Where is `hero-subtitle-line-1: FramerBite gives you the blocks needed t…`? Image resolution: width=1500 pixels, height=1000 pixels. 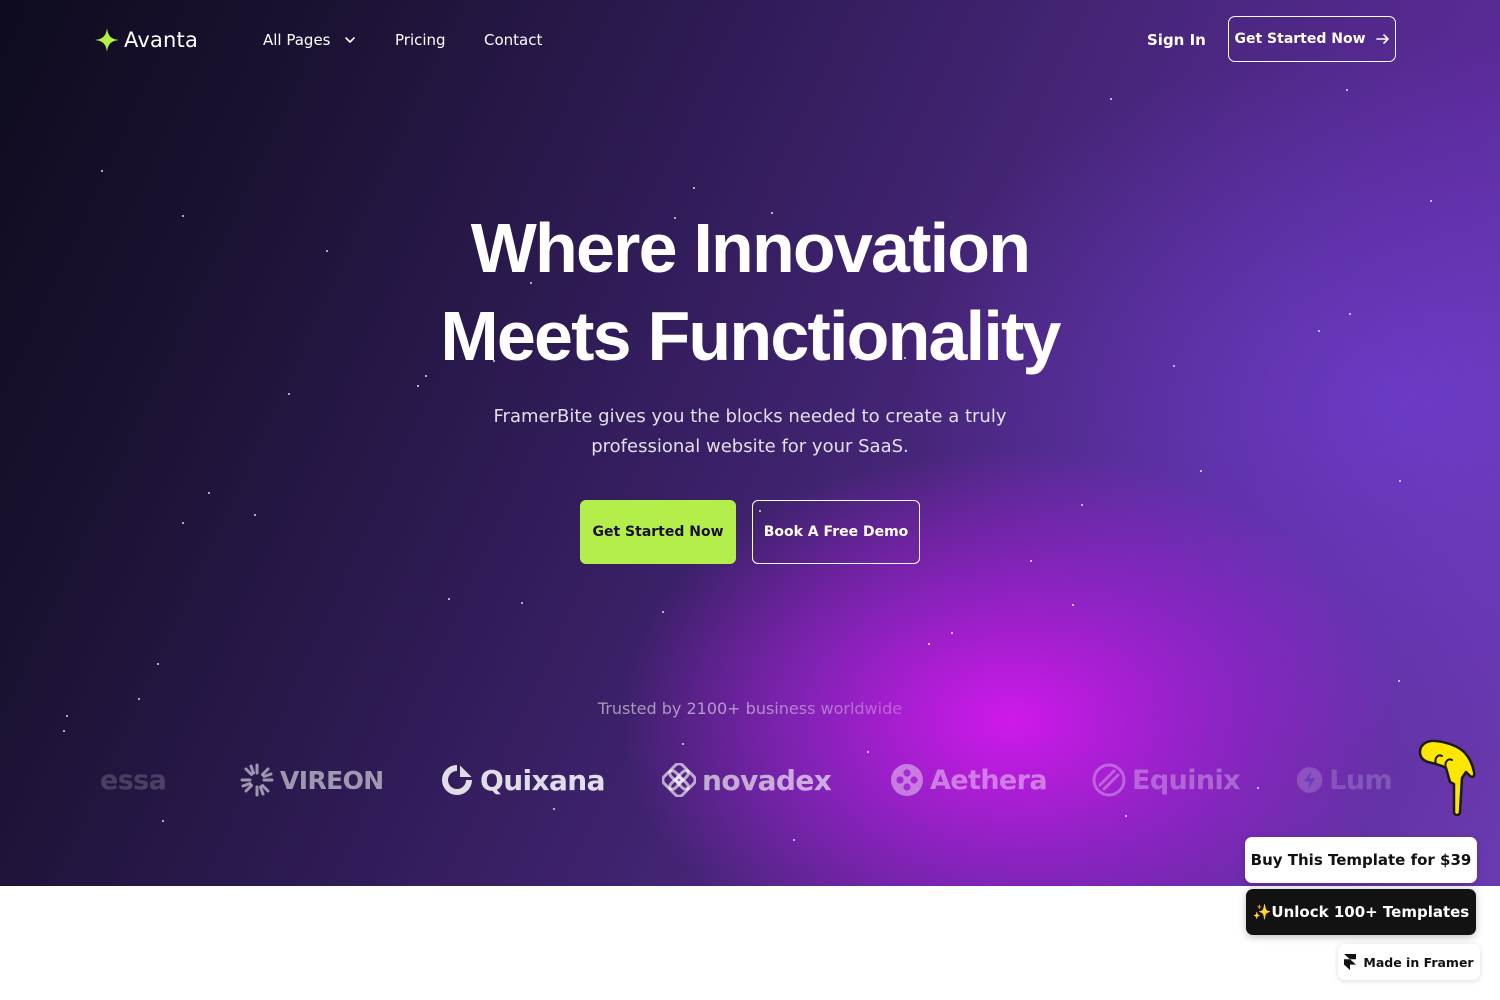 hero-subtitle-line-1: FramerBite gives you the blocks needed t… is located at coordinates (750, 416).